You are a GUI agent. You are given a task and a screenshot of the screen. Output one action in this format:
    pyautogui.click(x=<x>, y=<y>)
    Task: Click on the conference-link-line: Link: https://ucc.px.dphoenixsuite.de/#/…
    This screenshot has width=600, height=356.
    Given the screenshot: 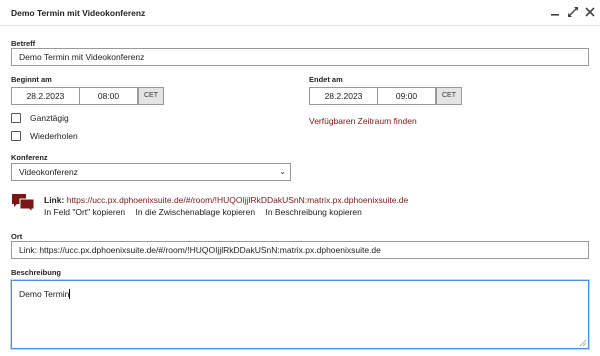 What is the action you would take?
    pyautogui.click(x=226, y=200)
    